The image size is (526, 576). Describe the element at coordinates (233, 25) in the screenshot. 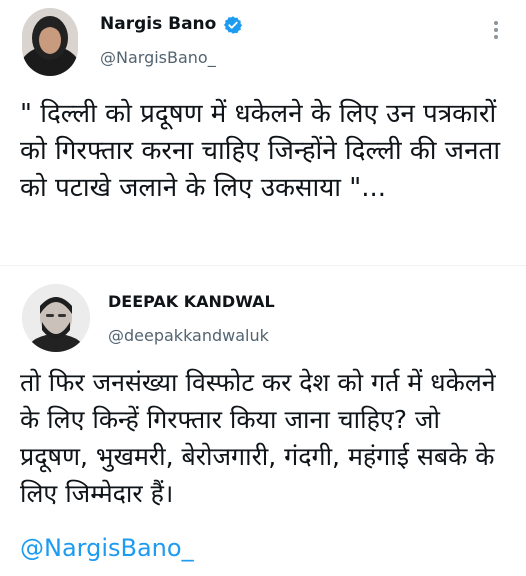

I see `verified-badge-icon` at that location.